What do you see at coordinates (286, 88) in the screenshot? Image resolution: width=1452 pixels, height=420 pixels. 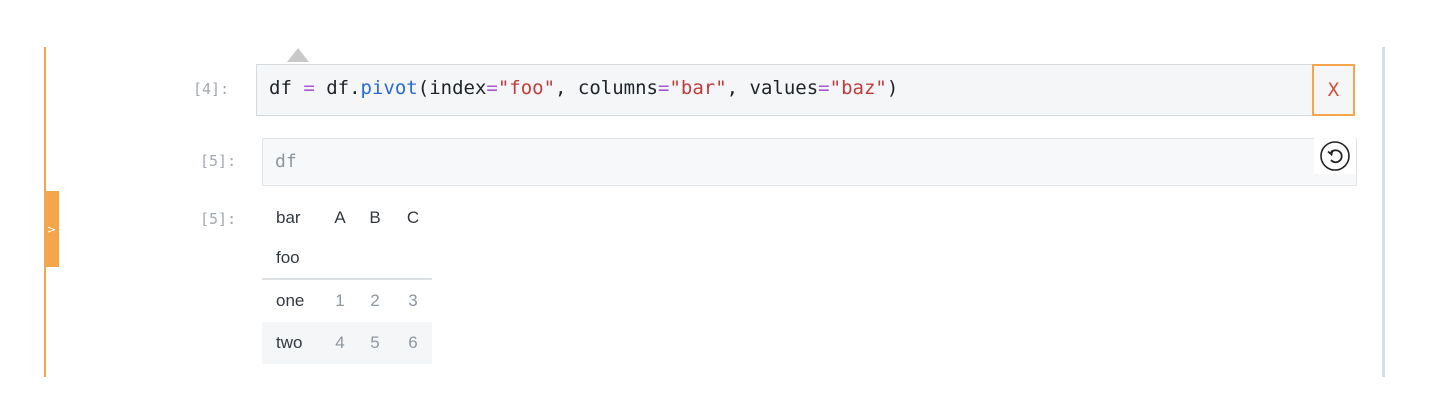 I see `code-token: df` at bounding box center [286, 88].